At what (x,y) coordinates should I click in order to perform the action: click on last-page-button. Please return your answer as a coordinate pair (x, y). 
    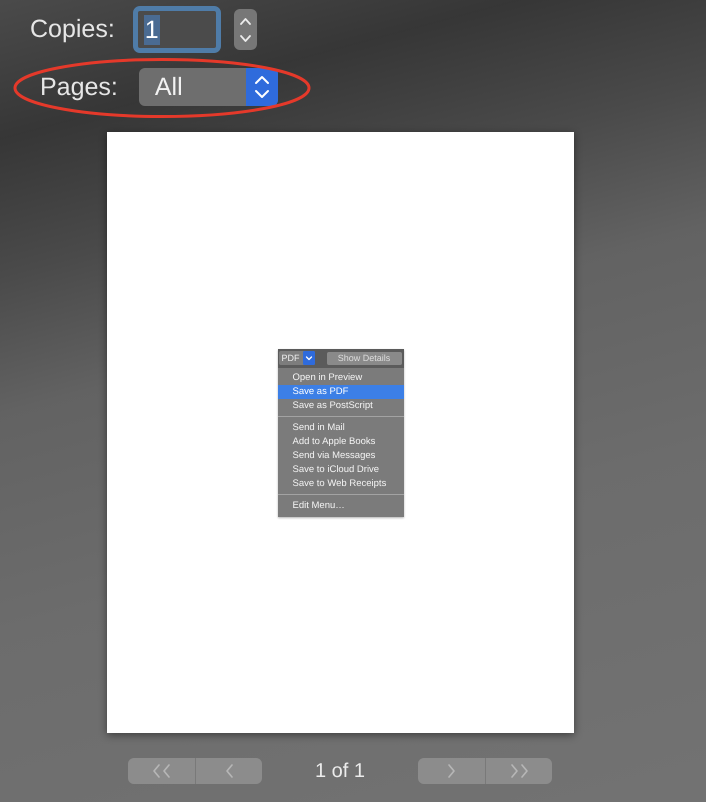
    Looking at the image, I should click on (519, 771).